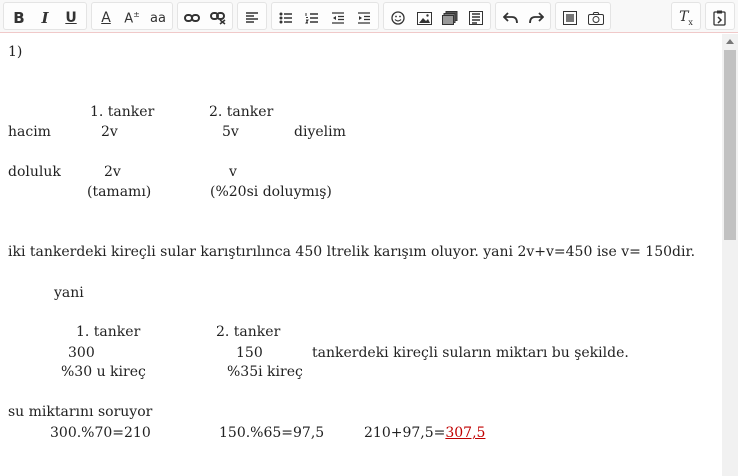 The image size is (738, 476). I want to click on tamami-text: (tamamı), so click(119, 192).